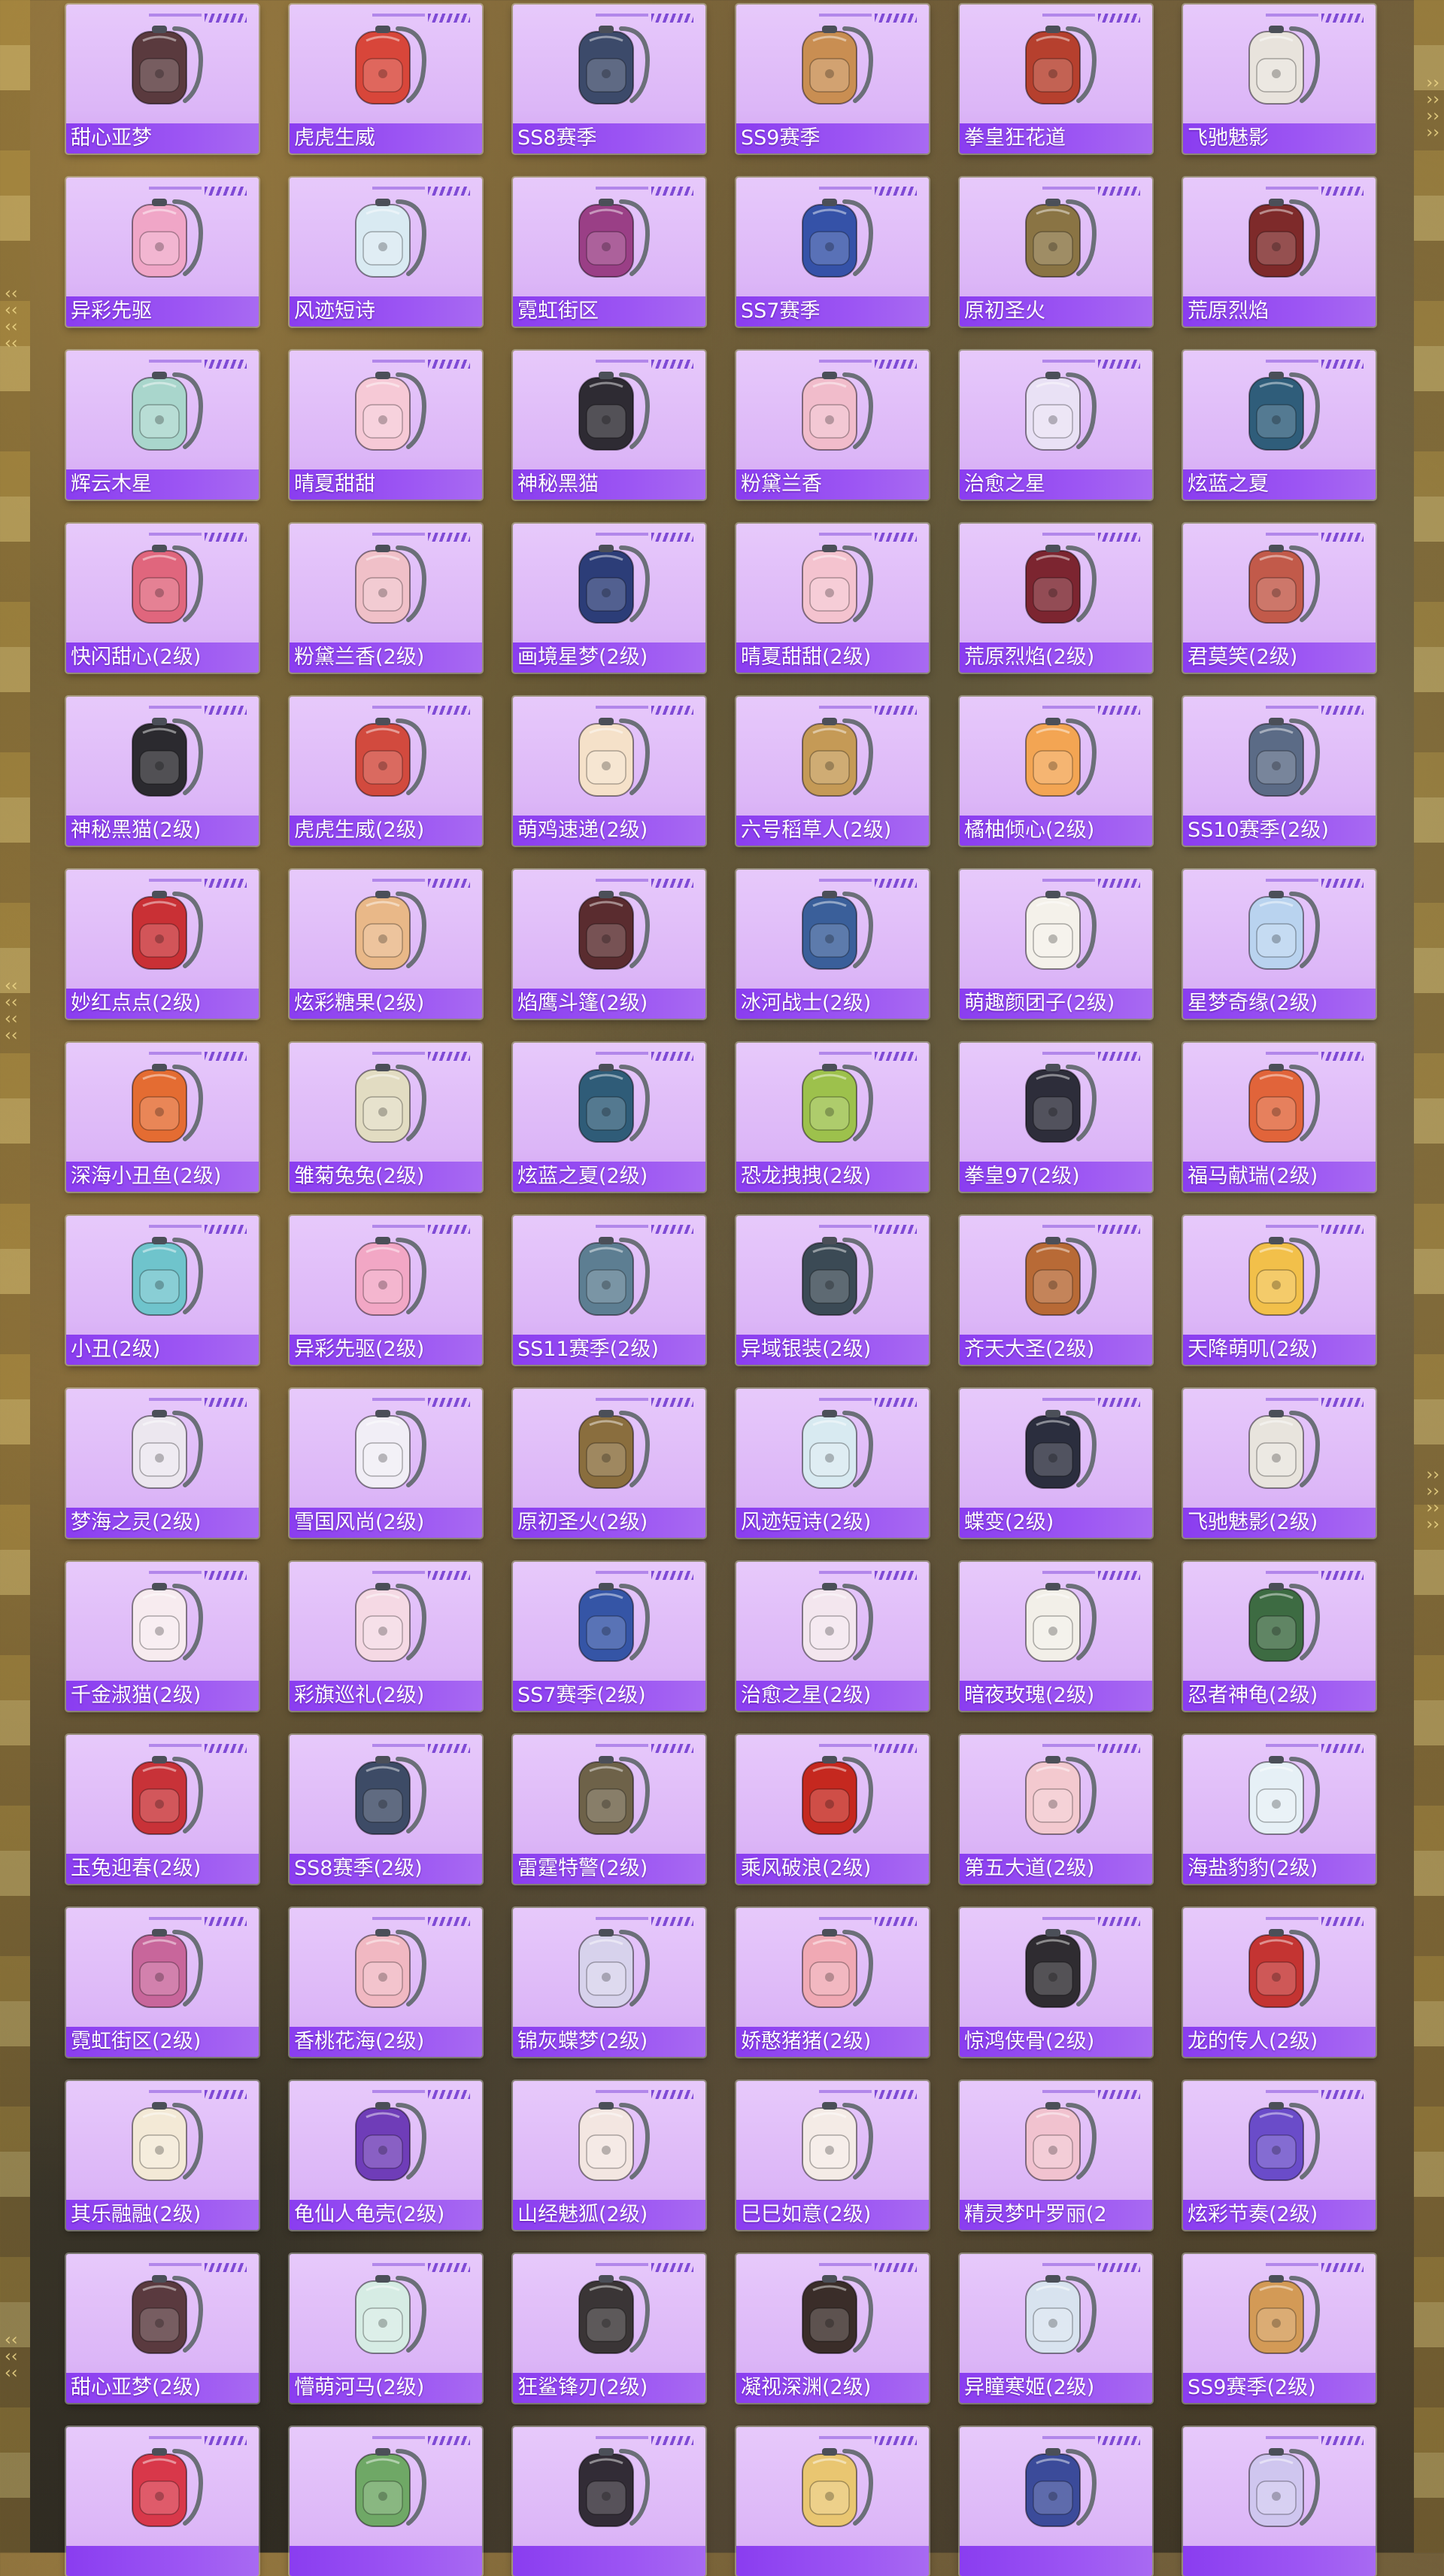 This screenshot has width=1444, height=2576. Describe the element at coordinates (609, 945) in the screenshot. I see `backpack-item-card: 焰鹰斗篷(2级)` at that location.